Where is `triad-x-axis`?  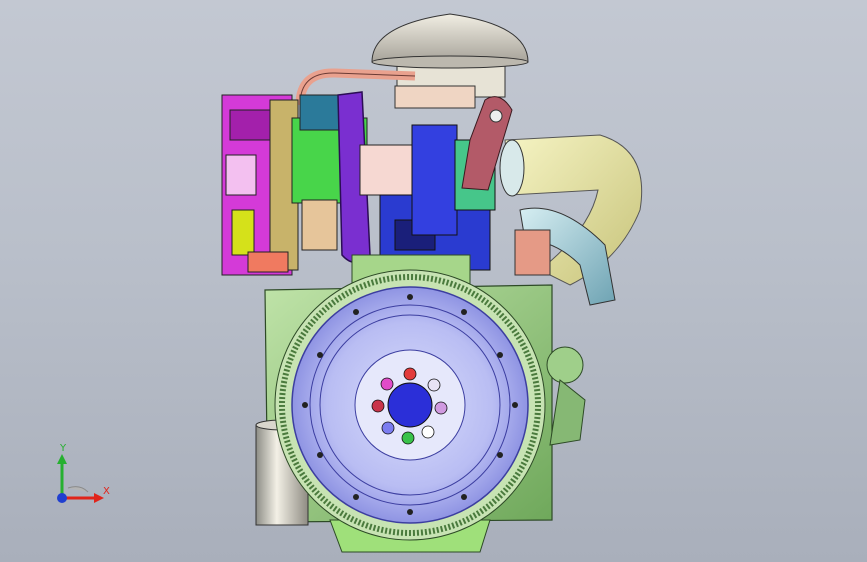 triad-x-axis is located at coordinates (83, 498).